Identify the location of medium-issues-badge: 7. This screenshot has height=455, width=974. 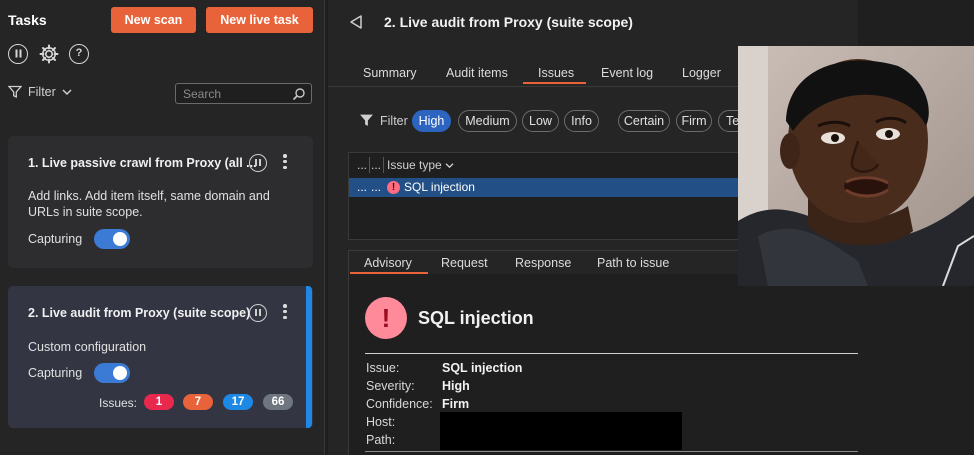
(198, 402).